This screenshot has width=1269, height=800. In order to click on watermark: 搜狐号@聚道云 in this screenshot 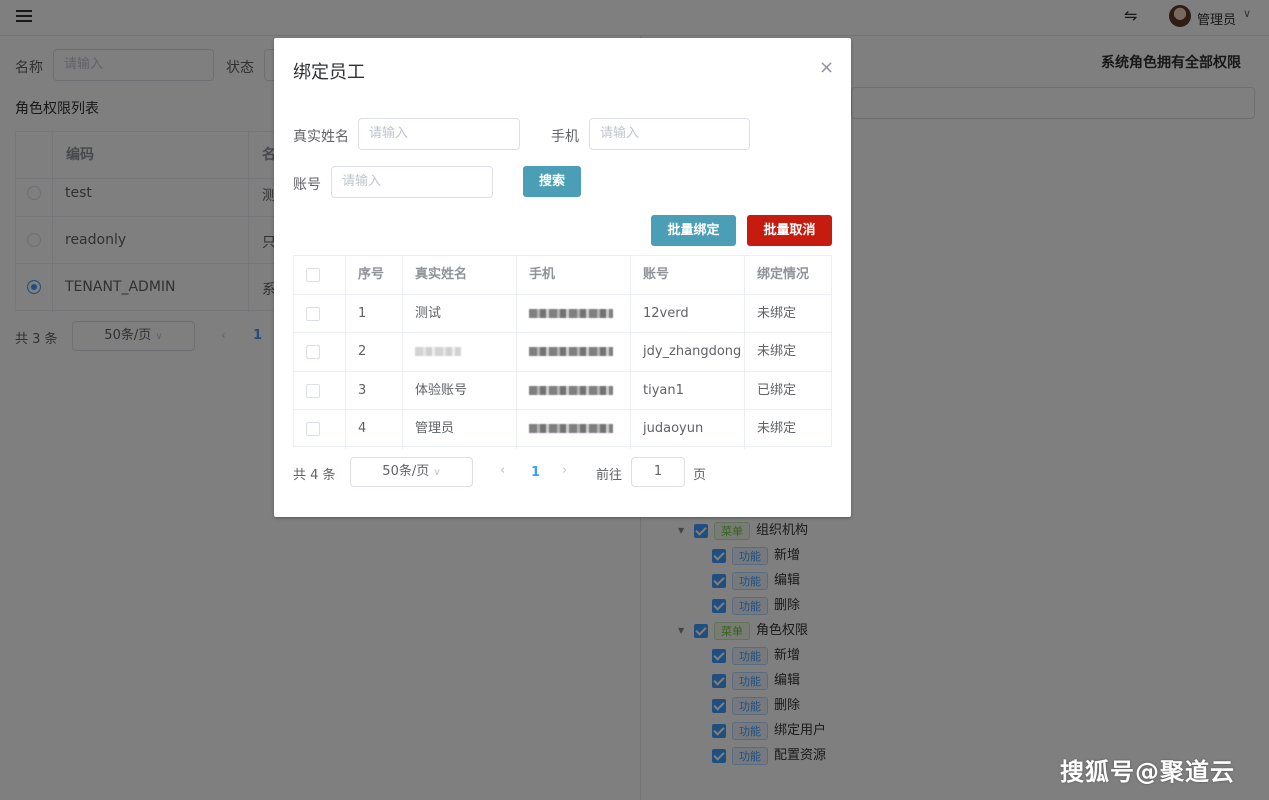, I will do `click(1147, 772)`.